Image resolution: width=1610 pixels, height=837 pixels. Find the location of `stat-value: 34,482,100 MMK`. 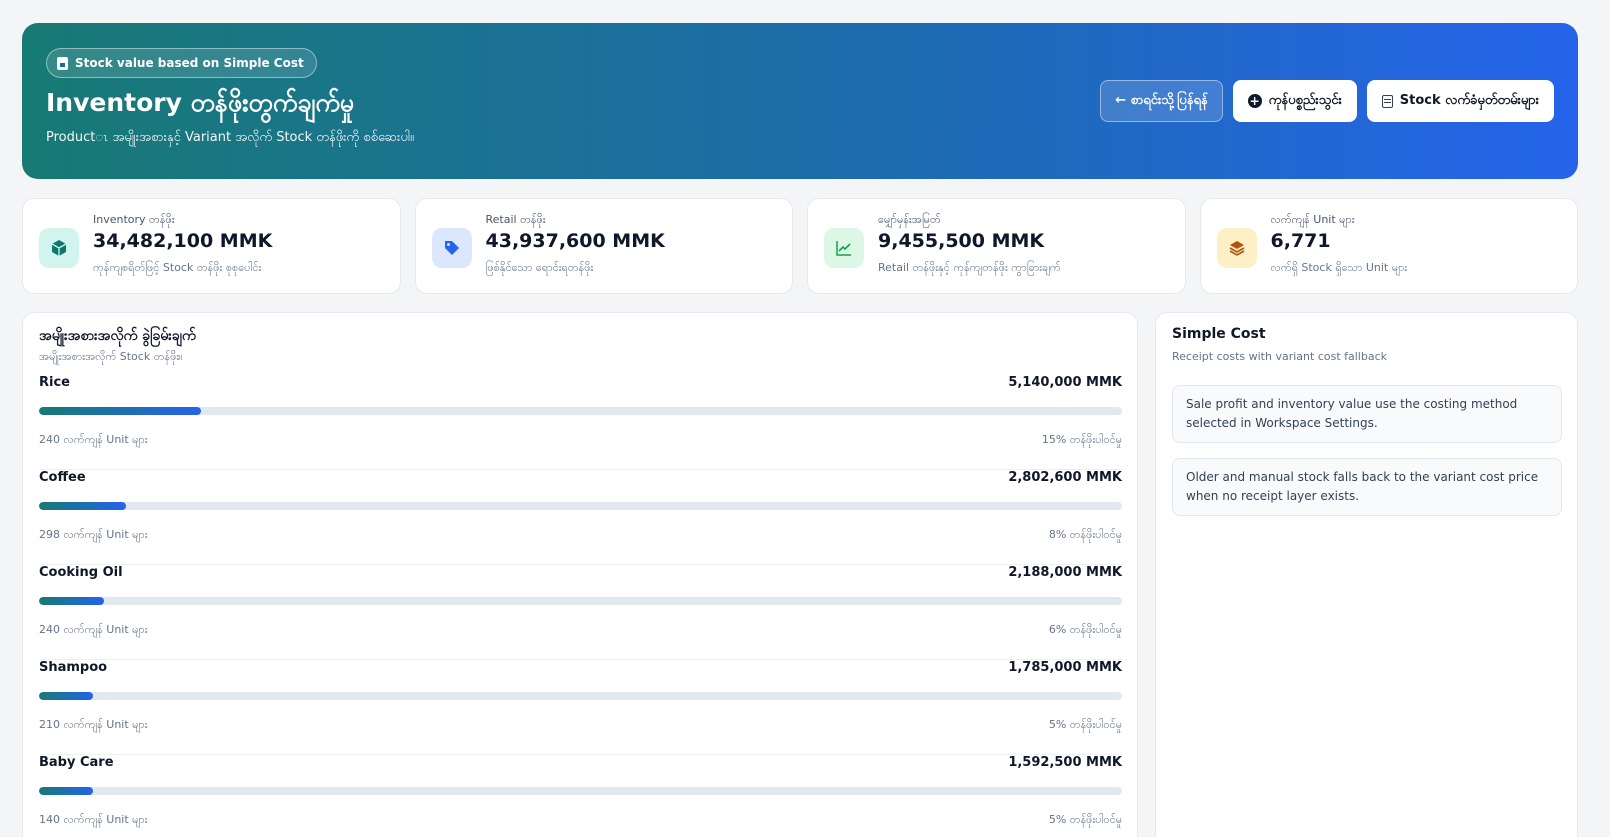

stat-value: 34,482,100 MMK is located at coordinates (183, 241).